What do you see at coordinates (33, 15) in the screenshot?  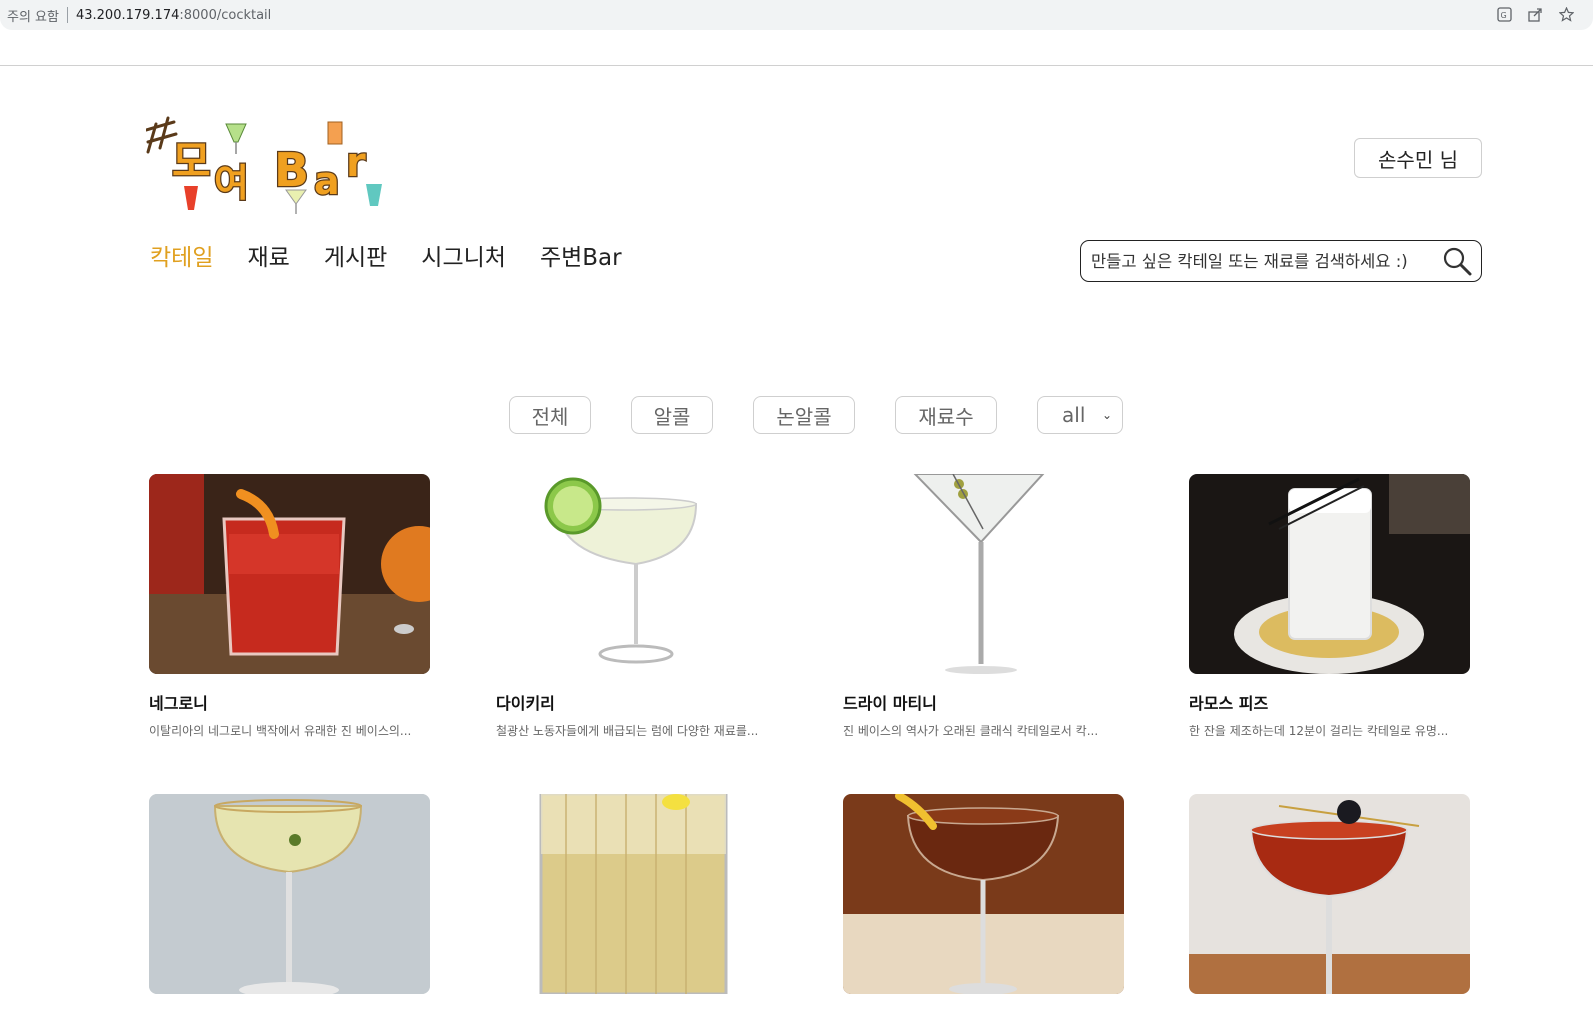 I see `security-warning: 주의 요함` at bounding box center [33, 15].